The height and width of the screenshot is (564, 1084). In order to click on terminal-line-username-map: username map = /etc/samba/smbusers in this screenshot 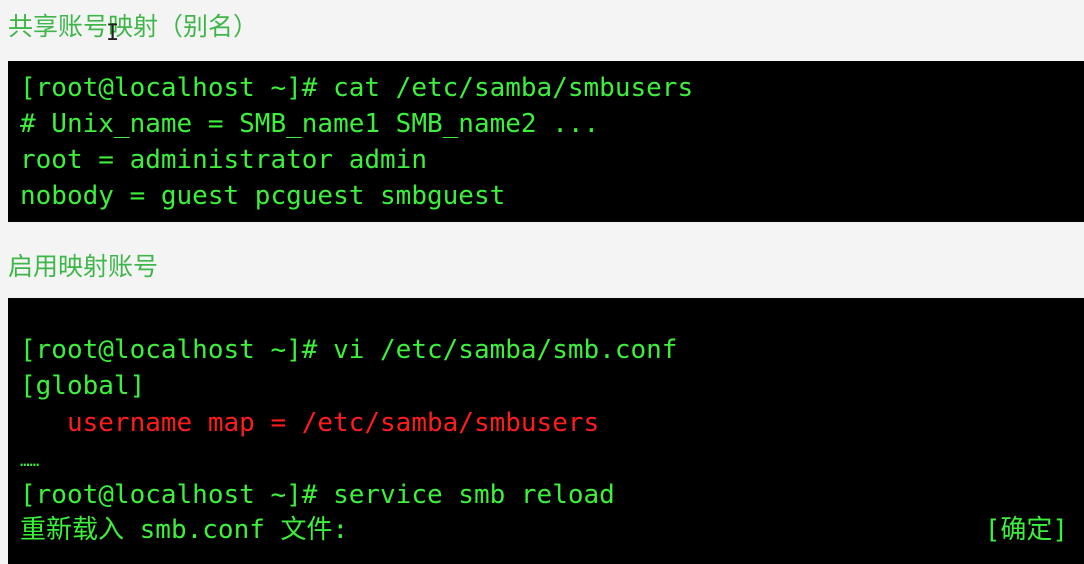, I will do `click(310, 423)`.